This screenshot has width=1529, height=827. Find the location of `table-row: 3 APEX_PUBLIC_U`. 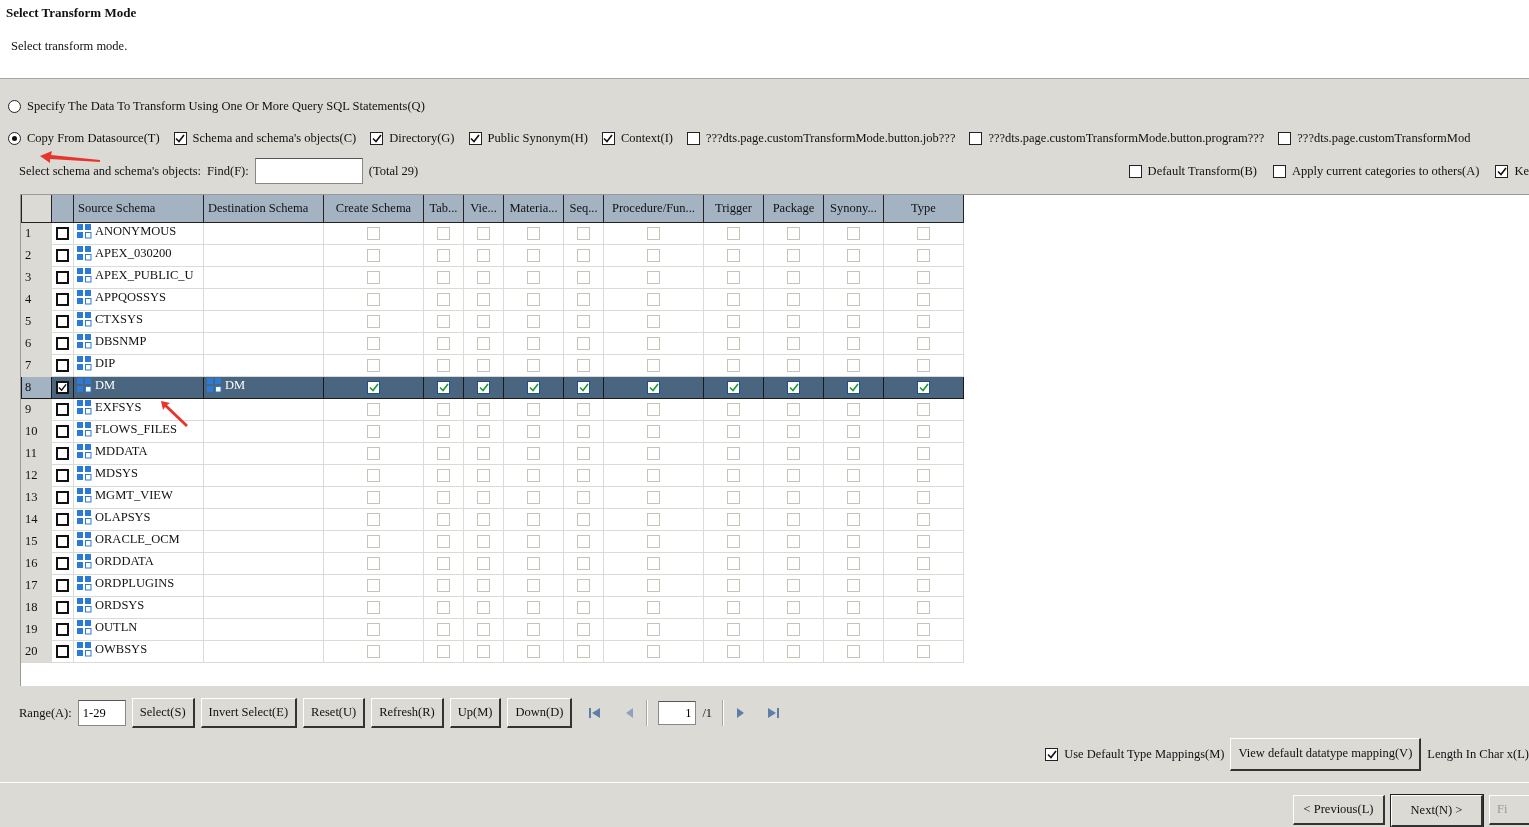

table-row: 3 APEX_PUBLIC_U is located at coordinates (492, 277).